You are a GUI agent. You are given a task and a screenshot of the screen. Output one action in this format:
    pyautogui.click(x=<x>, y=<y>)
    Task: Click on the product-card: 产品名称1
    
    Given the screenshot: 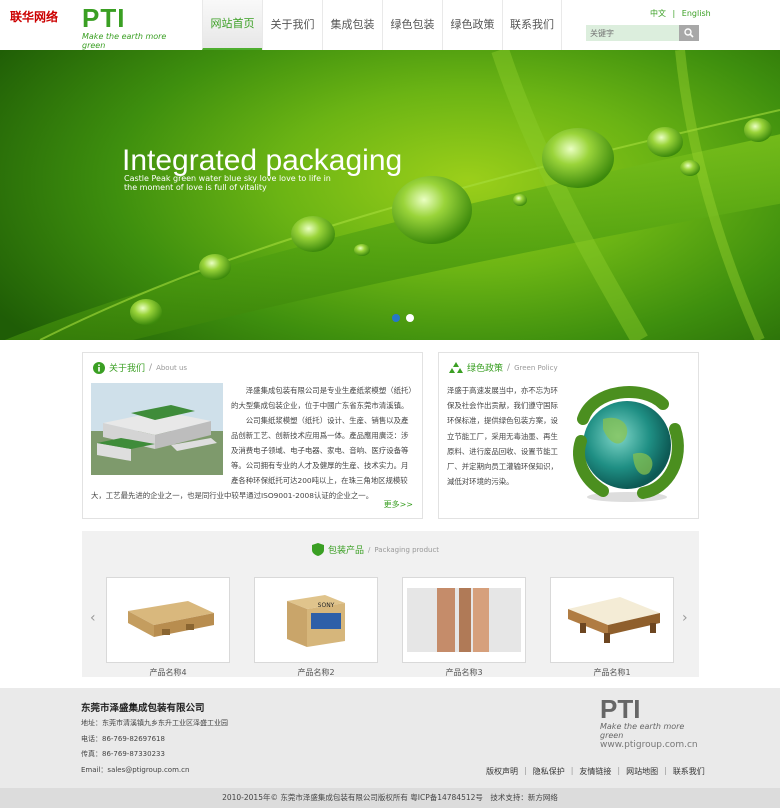 What is the action you would take?
    pyautogui.click(x=612, y=635)
    